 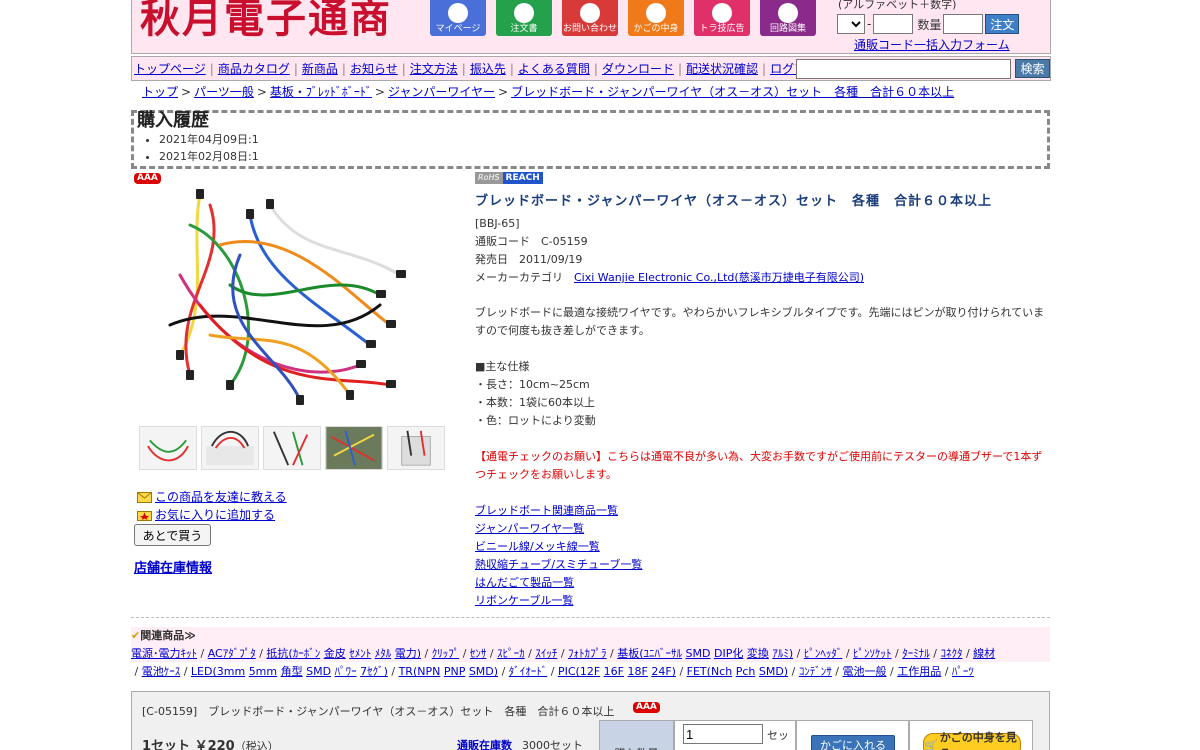 I want to click on site-logo: 秋月電子通商, so click(x=266, y=22).